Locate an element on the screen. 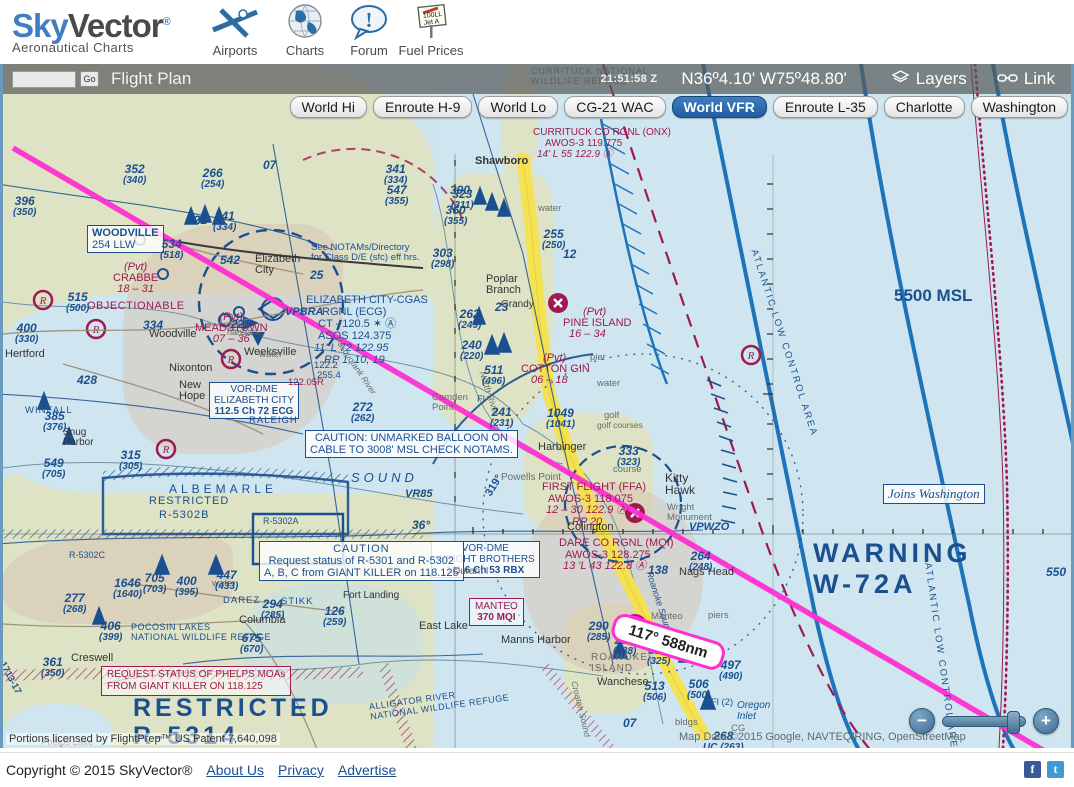 Image resolution: width=1074 pixels, height=787 pixels. elevation-value: 447 is located at coordinates (226, 575).